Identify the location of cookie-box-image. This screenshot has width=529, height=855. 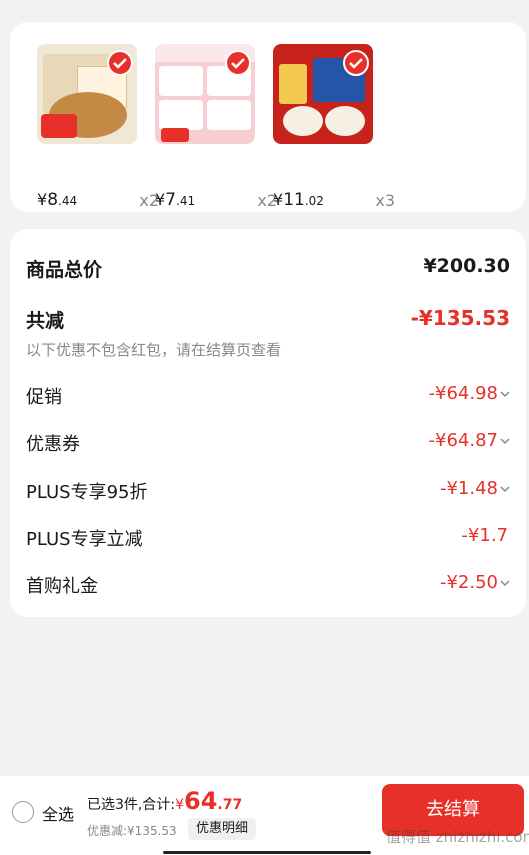
(87, 94).